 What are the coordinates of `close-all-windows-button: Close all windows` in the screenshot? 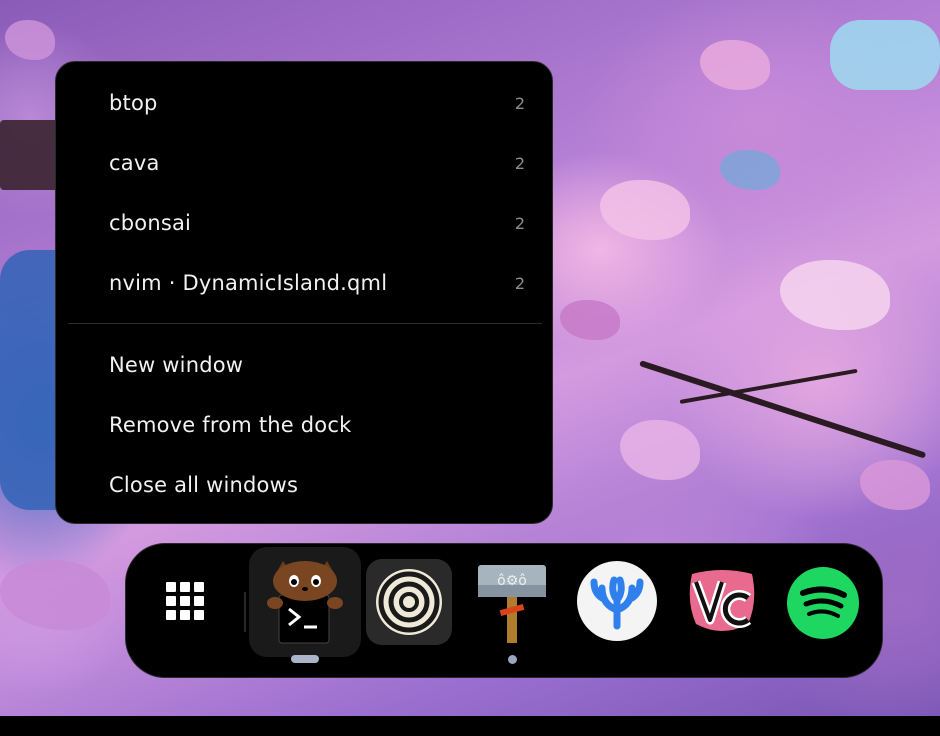 It's located at (304, 485).